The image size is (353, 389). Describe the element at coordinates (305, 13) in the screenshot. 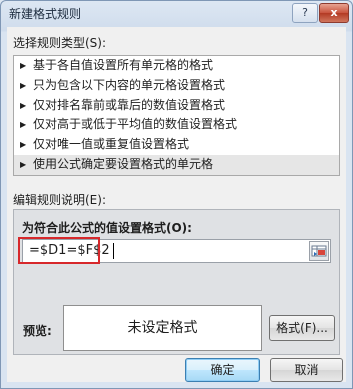

I see `help-button: ?` at that location.